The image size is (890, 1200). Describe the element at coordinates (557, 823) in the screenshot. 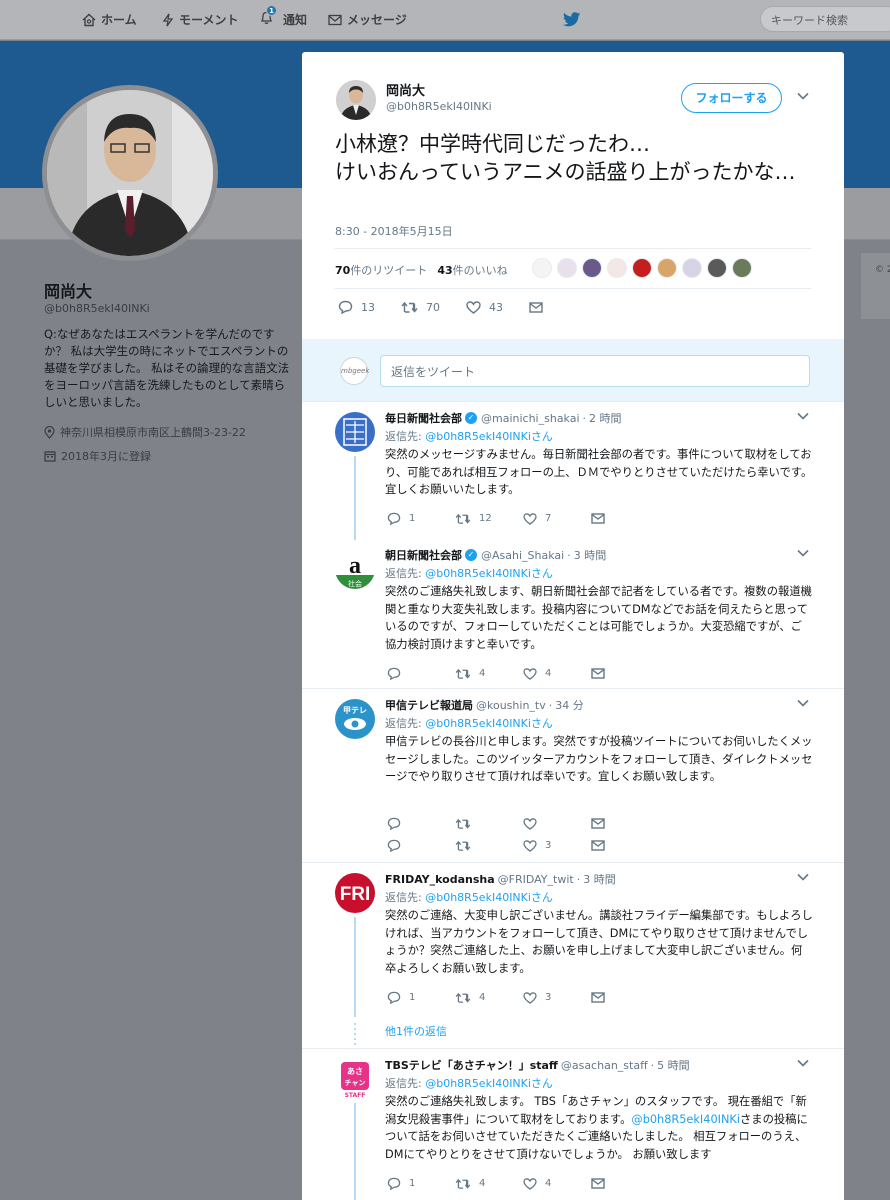

I see `like-button` at that location.